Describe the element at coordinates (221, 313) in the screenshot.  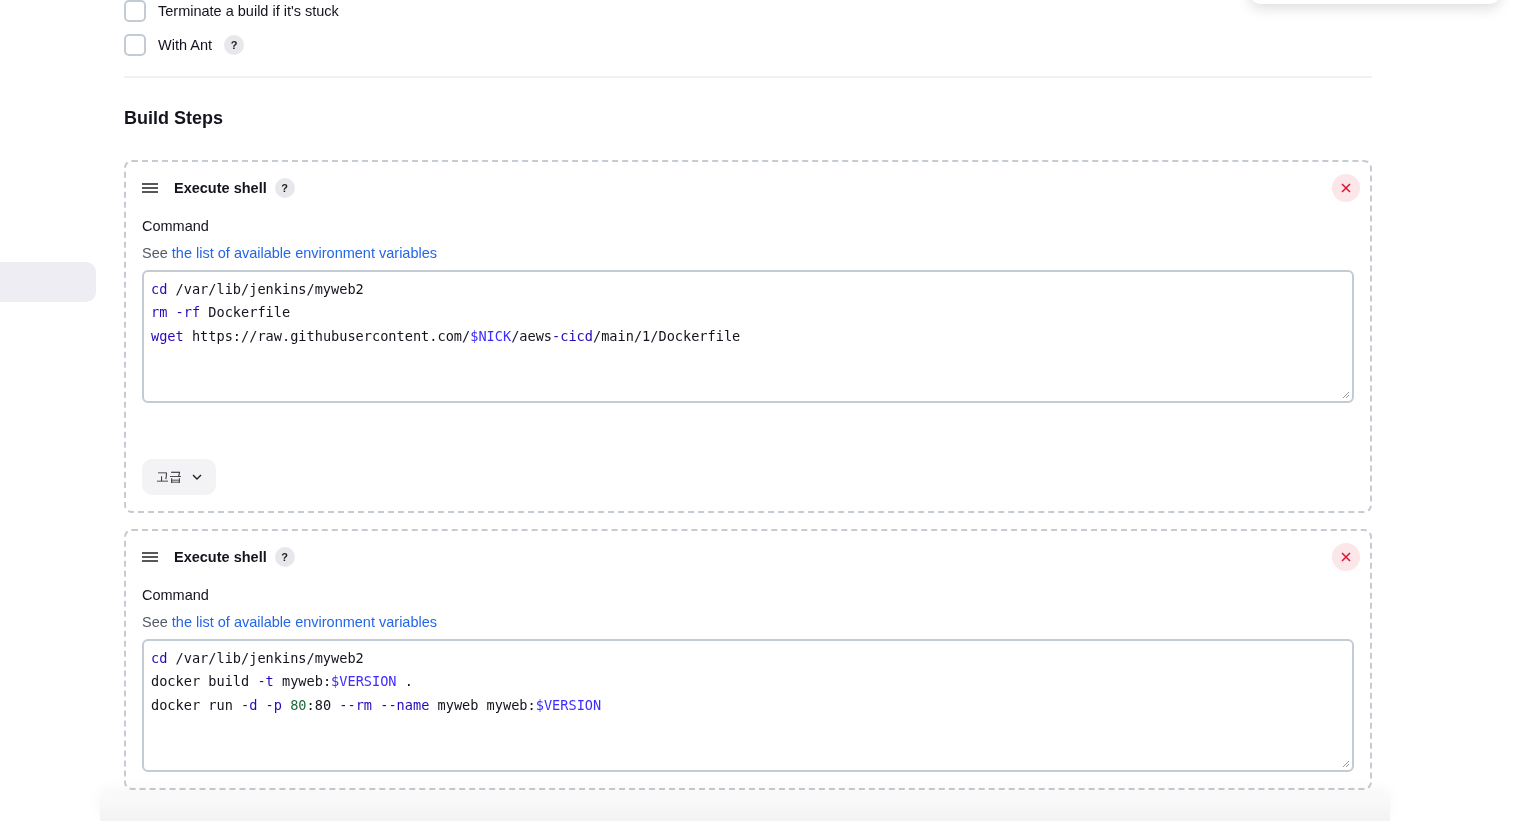
I see `code-line: rm -rf Dockerfile` at that location.